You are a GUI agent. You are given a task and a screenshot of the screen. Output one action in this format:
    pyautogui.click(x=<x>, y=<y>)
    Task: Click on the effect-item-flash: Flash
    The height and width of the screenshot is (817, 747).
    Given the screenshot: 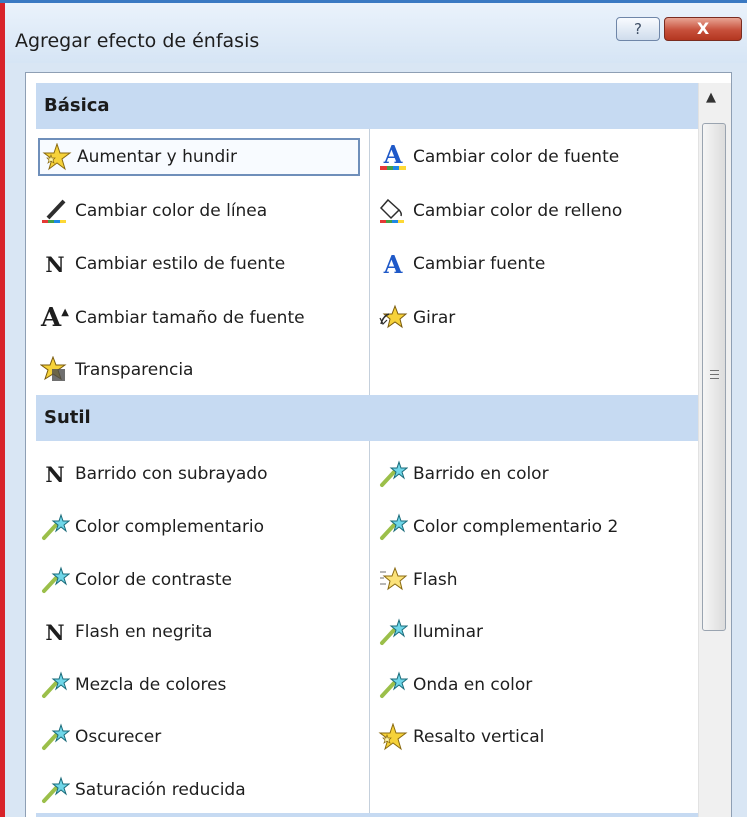 What is the action you would take?
    pyautogui.click(x=417, y=580)
    